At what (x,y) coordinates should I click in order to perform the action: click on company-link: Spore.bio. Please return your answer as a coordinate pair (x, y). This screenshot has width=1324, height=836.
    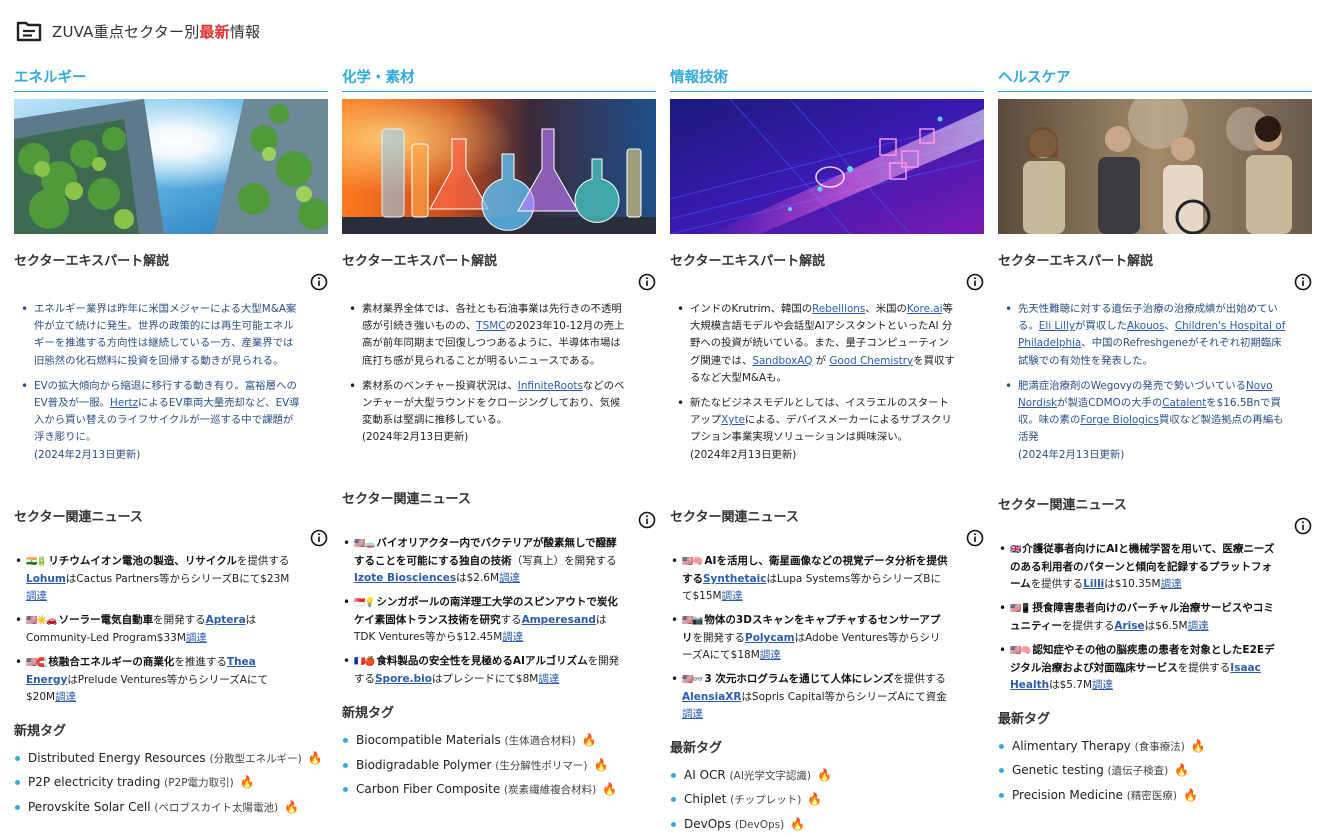
    Looking at the image, I should click on (403, 679).